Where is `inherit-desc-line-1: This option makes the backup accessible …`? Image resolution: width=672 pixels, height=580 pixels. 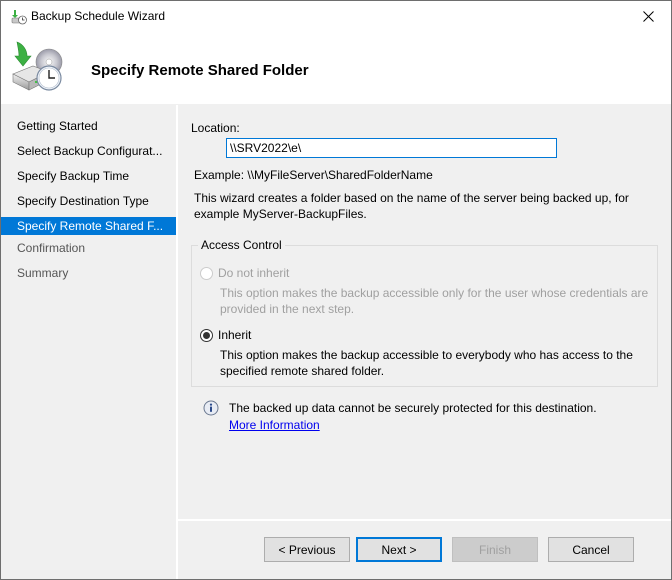 inherit-desc-line-1: This option makes the backup accessible … is located at coordinates (426, 355).